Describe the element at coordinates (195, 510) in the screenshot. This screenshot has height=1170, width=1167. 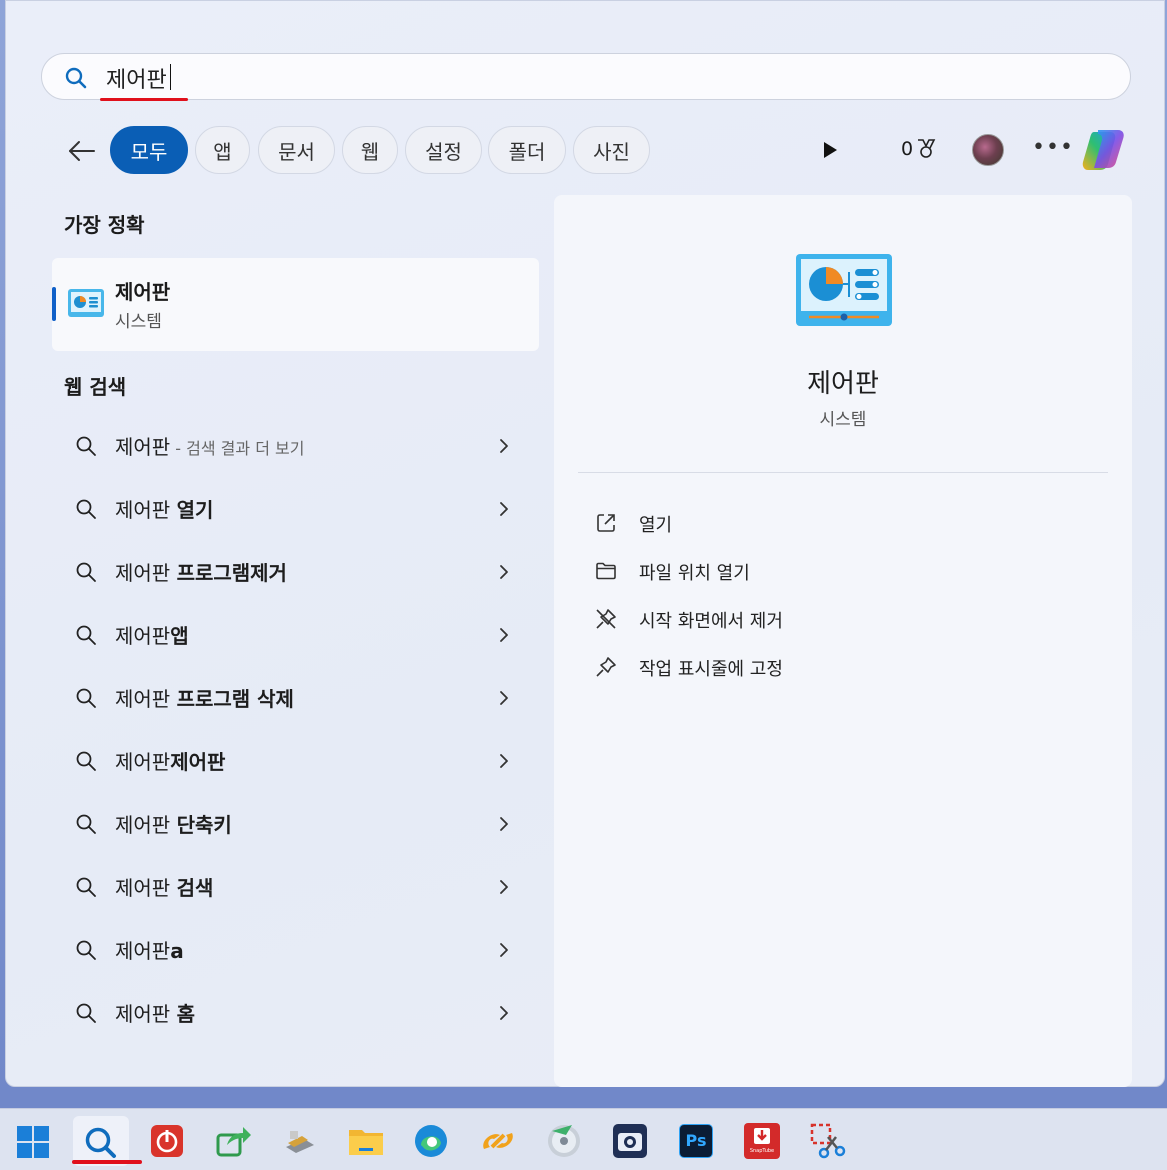
I see `web-search-suggestion: 열기` at that location.